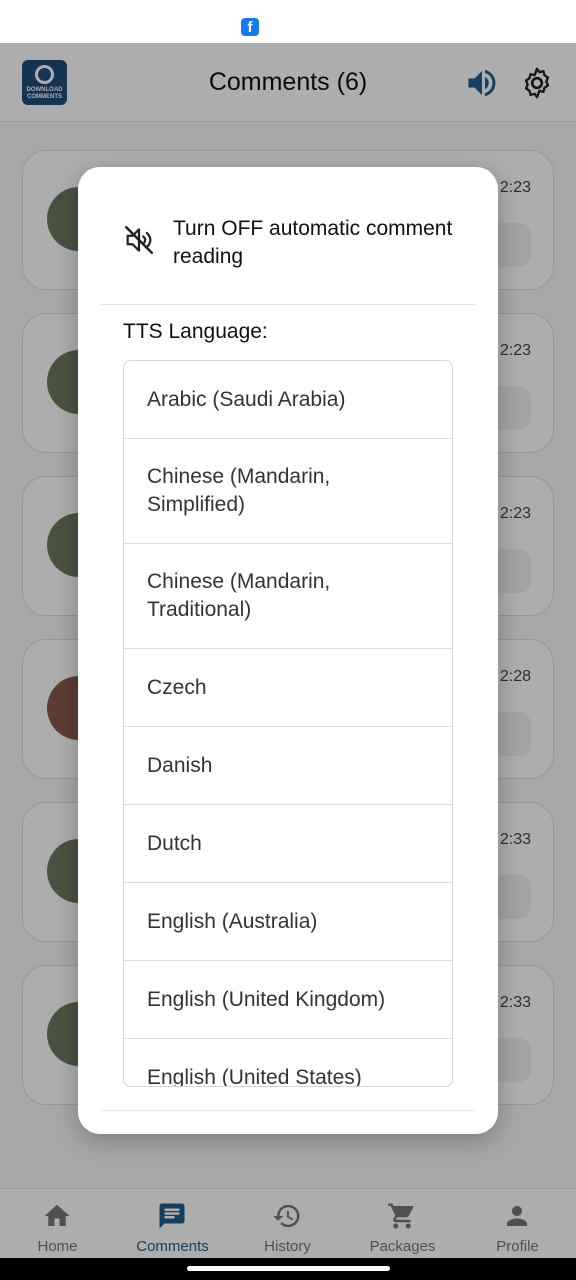 The height and width of the screenshot is (1280, 576). What do you see at coordinates (288, 688) in the screenshot?
I see `language-option: Czech` at bounding box center [288, 688].